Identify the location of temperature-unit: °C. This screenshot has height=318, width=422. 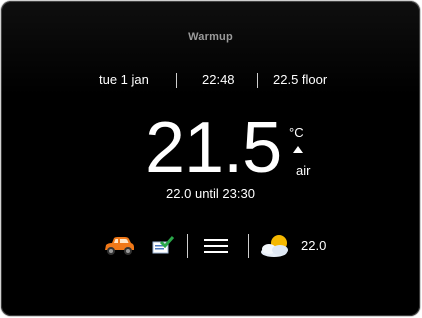
(296, 132).